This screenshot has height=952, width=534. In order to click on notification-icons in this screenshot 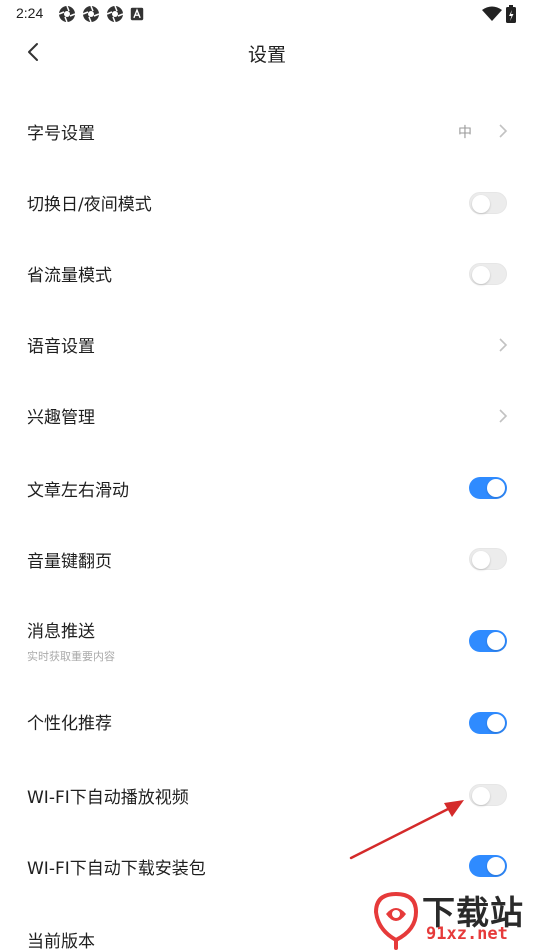, I will do `click(101, 14)`.